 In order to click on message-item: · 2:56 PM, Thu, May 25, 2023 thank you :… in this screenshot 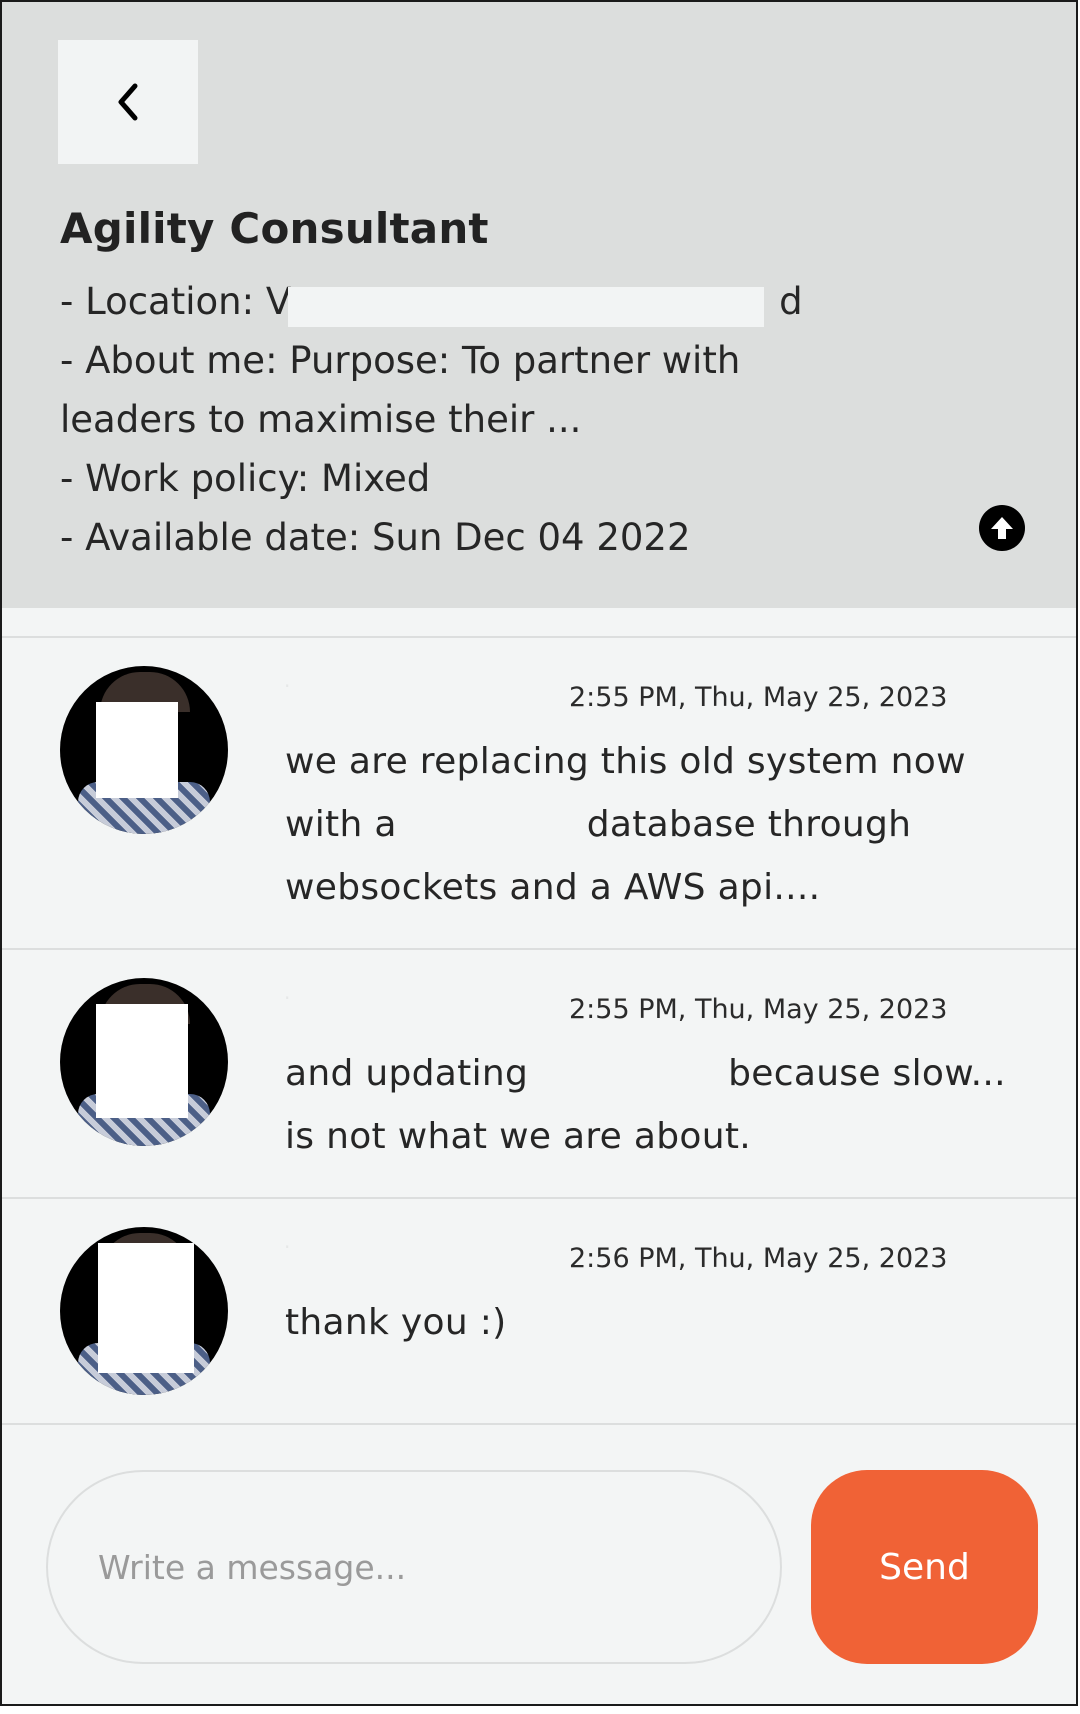, I will do `click(539, 1312)`.